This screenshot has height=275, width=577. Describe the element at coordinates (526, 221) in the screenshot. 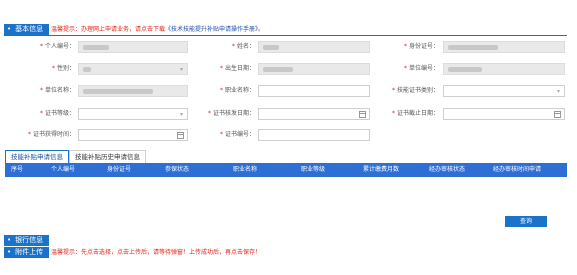

I see `query-button: 查询` at that location.